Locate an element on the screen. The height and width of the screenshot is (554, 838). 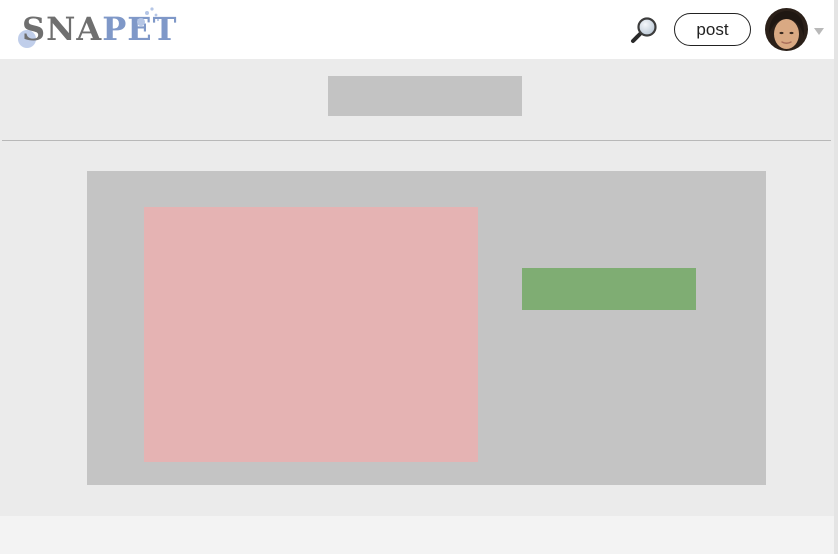
avatar-image is located at coordinates (786, 29).